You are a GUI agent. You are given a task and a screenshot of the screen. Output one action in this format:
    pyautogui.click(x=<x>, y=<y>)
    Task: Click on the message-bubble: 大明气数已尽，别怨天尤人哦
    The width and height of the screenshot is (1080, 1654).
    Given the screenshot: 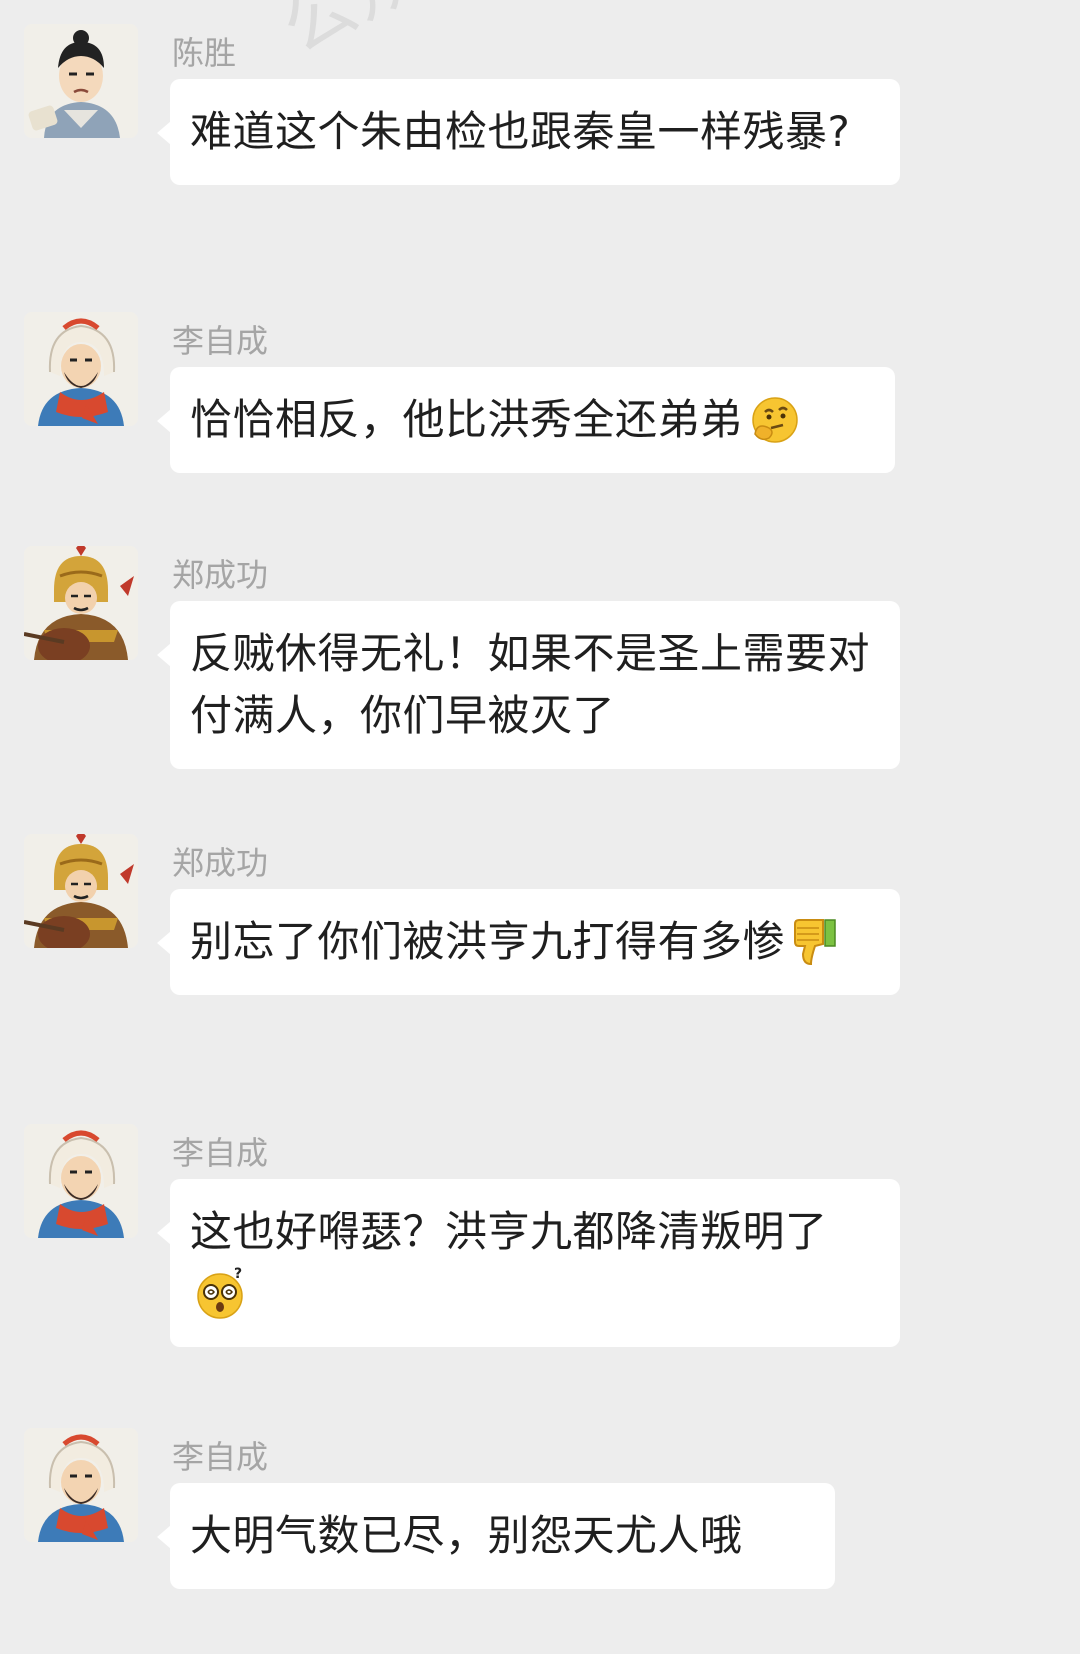 What is the action you would take?
    pyautogui.click(x=496, y=1536)
    